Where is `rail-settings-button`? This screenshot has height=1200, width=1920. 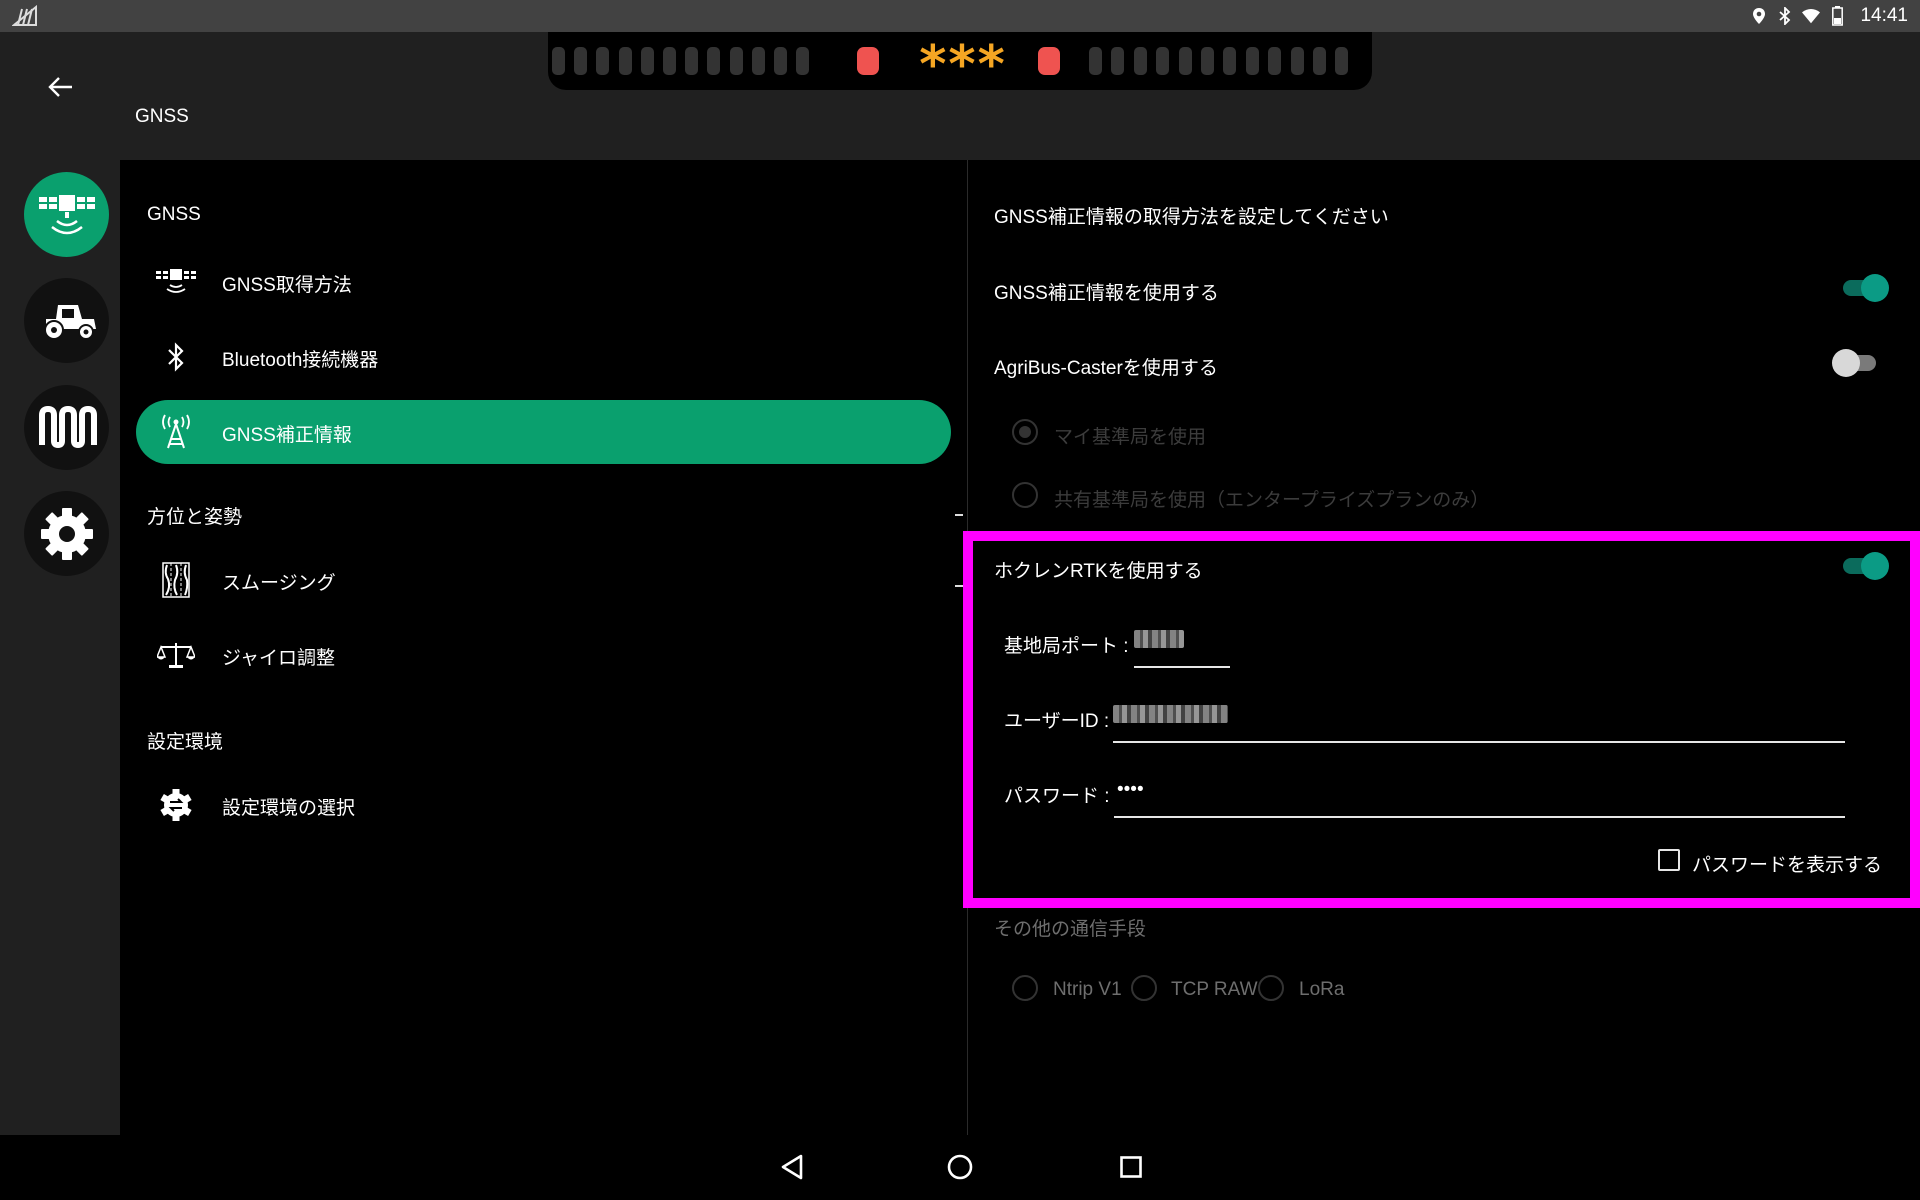
rail-settings-button is located at coordinates (66, 533).